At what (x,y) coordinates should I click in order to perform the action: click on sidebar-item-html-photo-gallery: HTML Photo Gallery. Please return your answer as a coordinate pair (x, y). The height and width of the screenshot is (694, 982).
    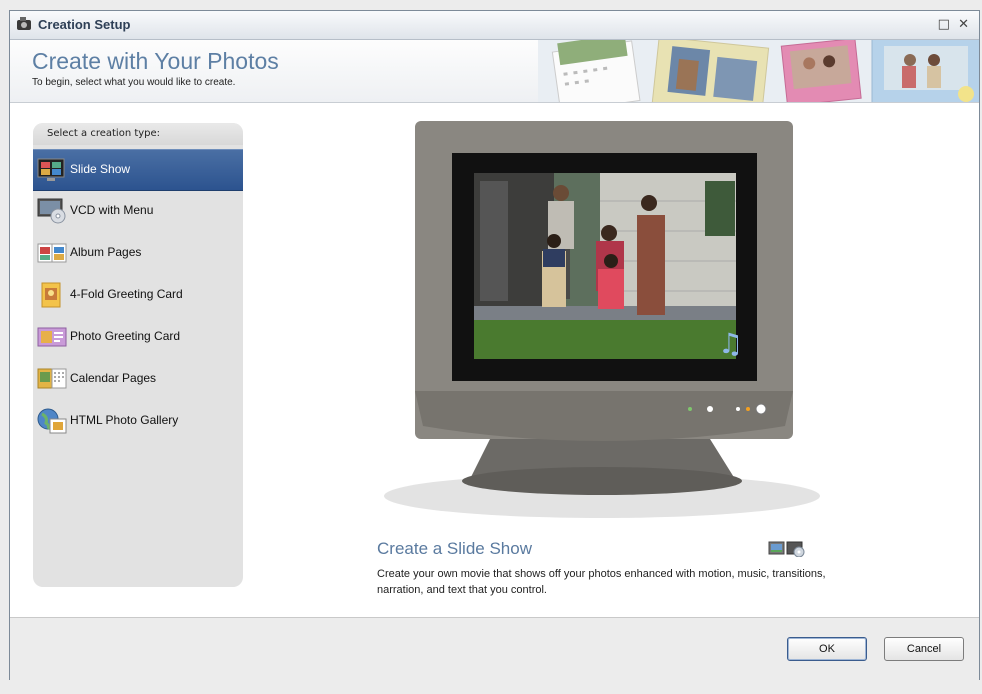
    Looking at the image, I should click on (138, 421).